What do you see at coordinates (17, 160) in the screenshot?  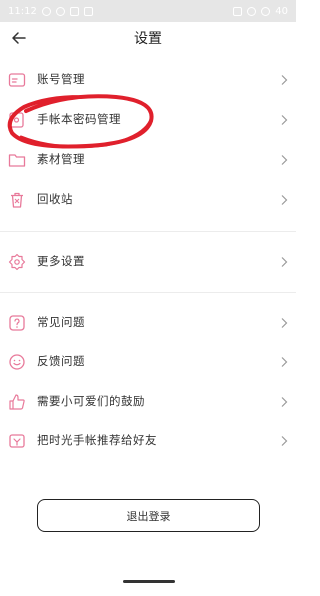 I see `folder-icon` at bounding box center [17, 160].